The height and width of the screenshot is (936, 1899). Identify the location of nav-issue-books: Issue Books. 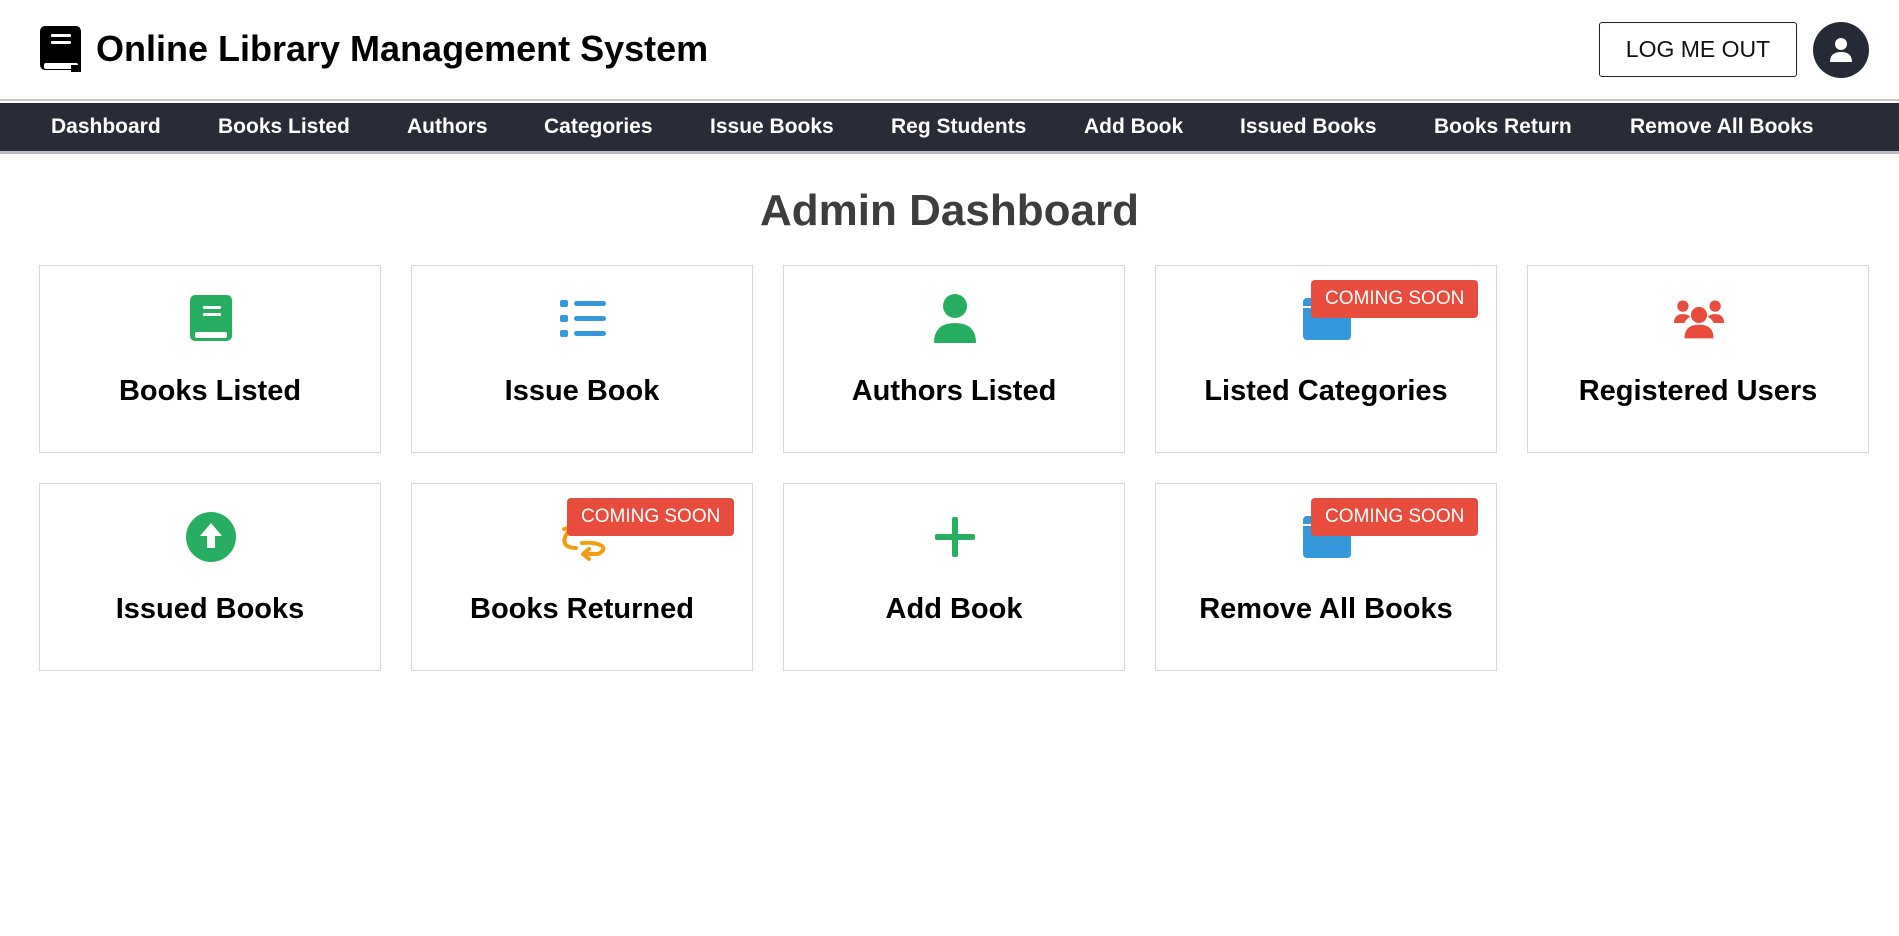
(772, 127).